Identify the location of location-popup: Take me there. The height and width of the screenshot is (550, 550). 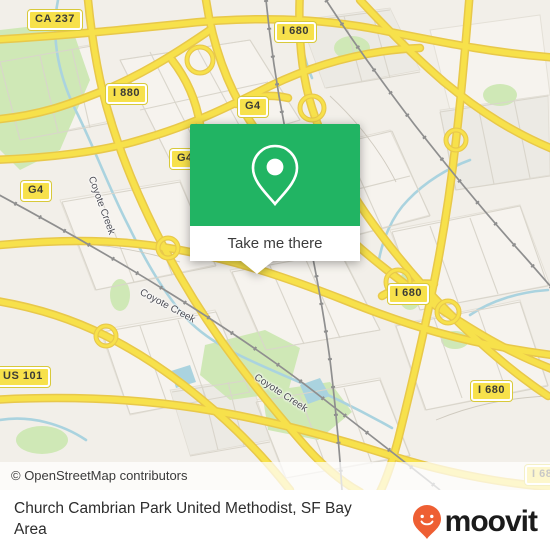
(275, 199).